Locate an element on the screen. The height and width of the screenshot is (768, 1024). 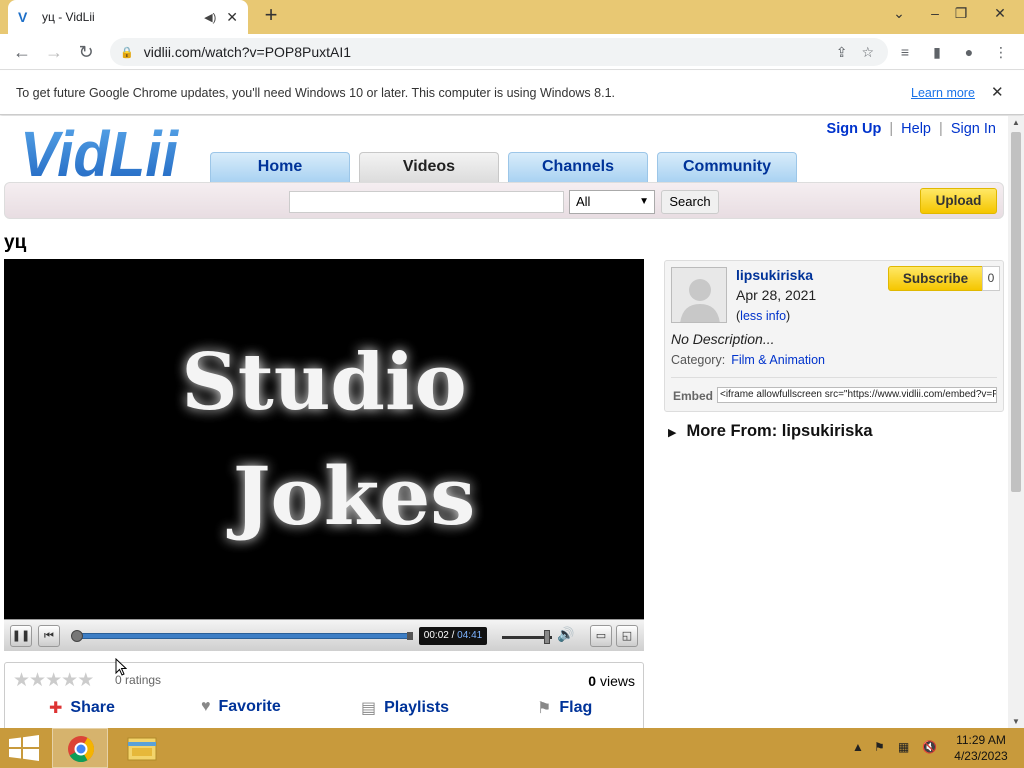
avatar is located at coordinates (699, 295).